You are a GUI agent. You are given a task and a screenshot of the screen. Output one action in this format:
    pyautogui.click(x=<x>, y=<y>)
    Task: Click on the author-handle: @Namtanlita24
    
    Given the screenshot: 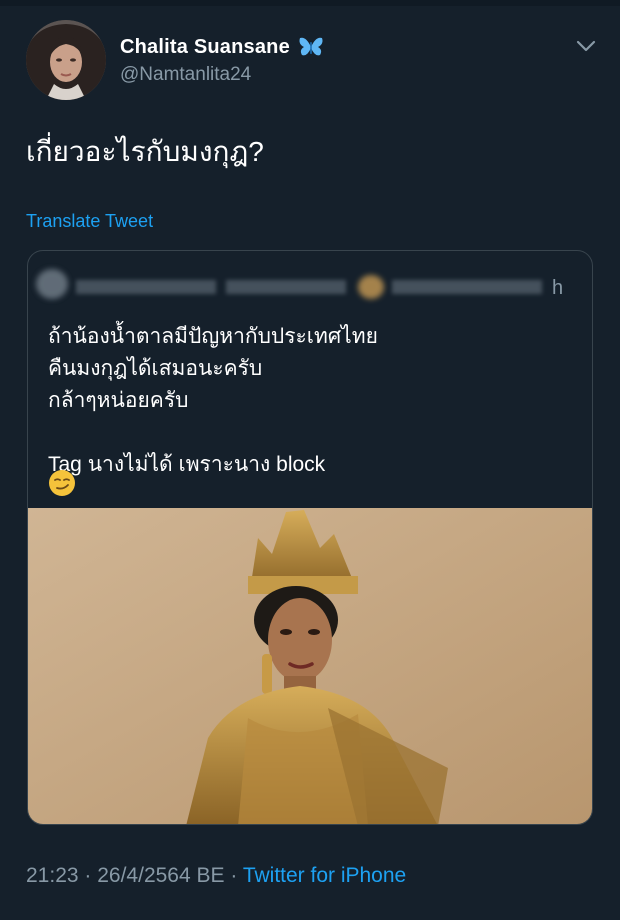 What is the action you would take?
    pyautogui.click(x=185, y=75)
    